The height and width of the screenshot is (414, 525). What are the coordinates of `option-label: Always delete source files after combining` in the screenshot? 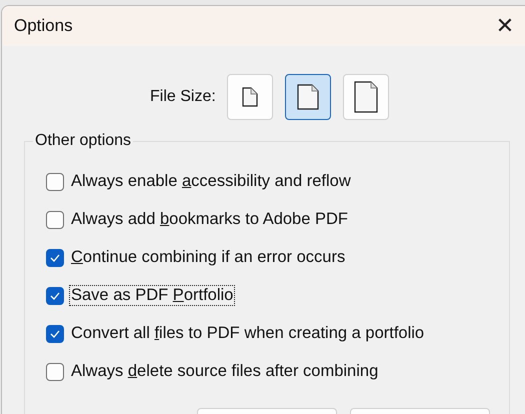 It's located at (225, 372).